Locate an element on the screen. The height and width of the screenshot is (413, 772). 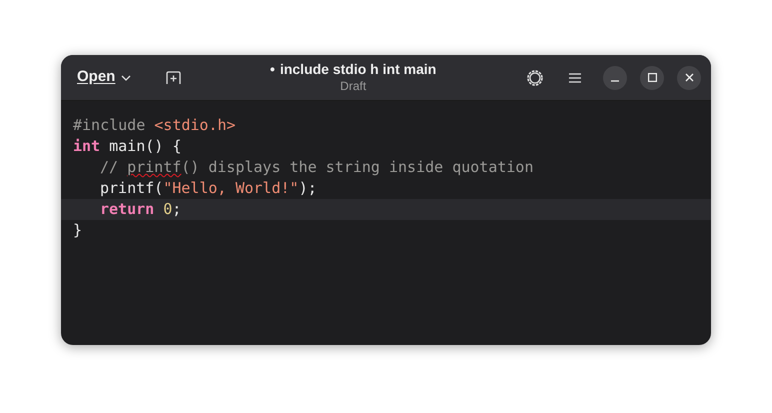
minimize-icon is located at coordinates (615, 81).